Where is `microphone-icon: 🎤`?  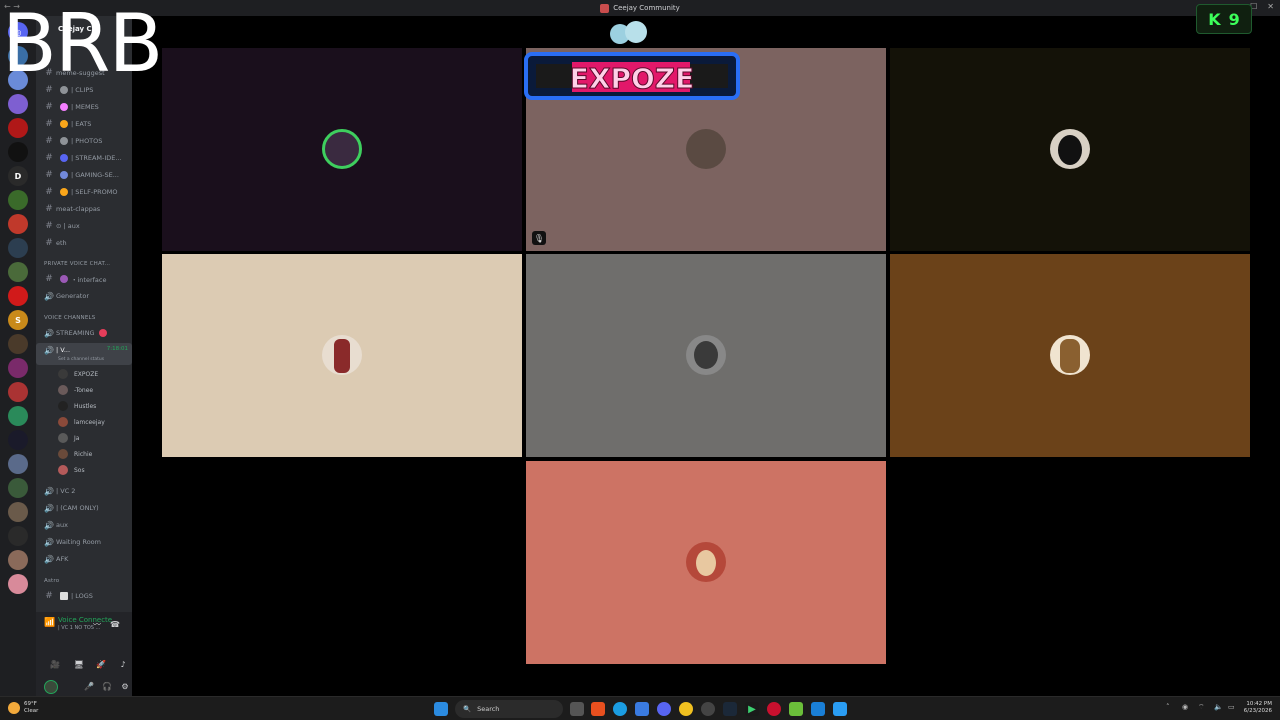
microphone-icon: 🎤 is located at coordinates (89, 686).